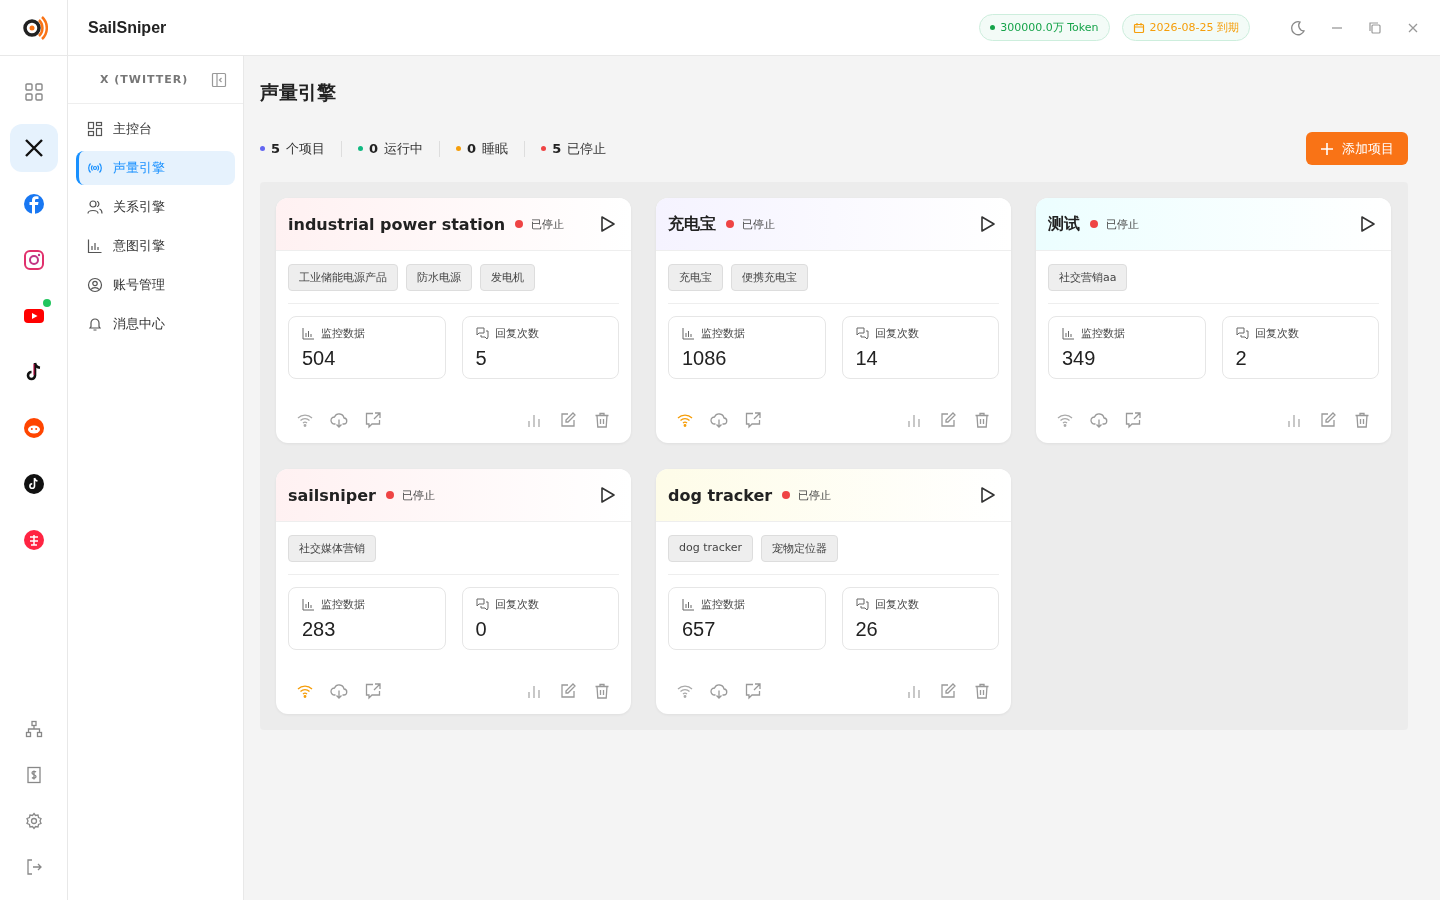 The image size is (1440, 900). What do you see at coordinates (695, 277) in the screenshot?
I see `keyword-tag: 充电宝` at bounding box center [695, 277].